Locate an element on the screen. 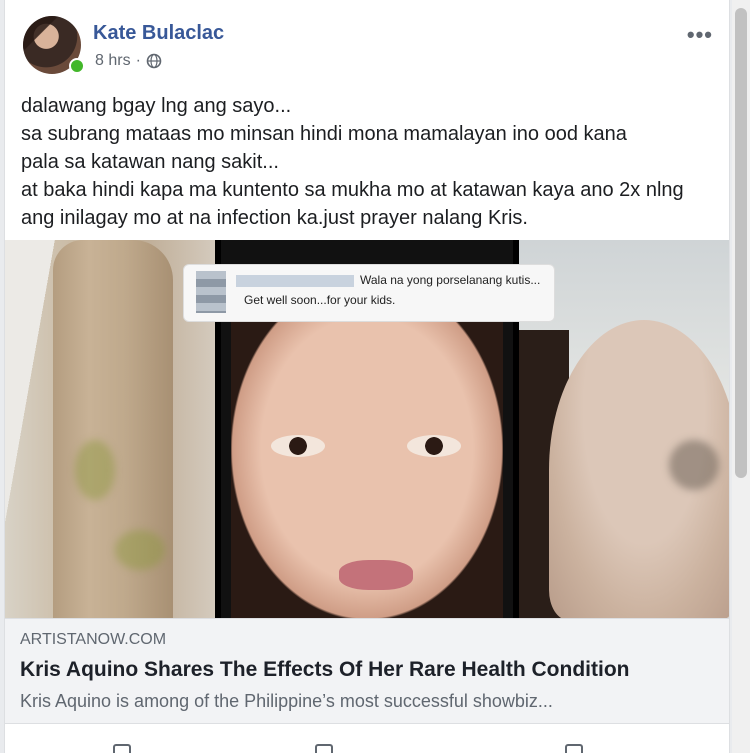 This screenshot has height=753, width=750. share-icon is located at coordinates (574, 748).